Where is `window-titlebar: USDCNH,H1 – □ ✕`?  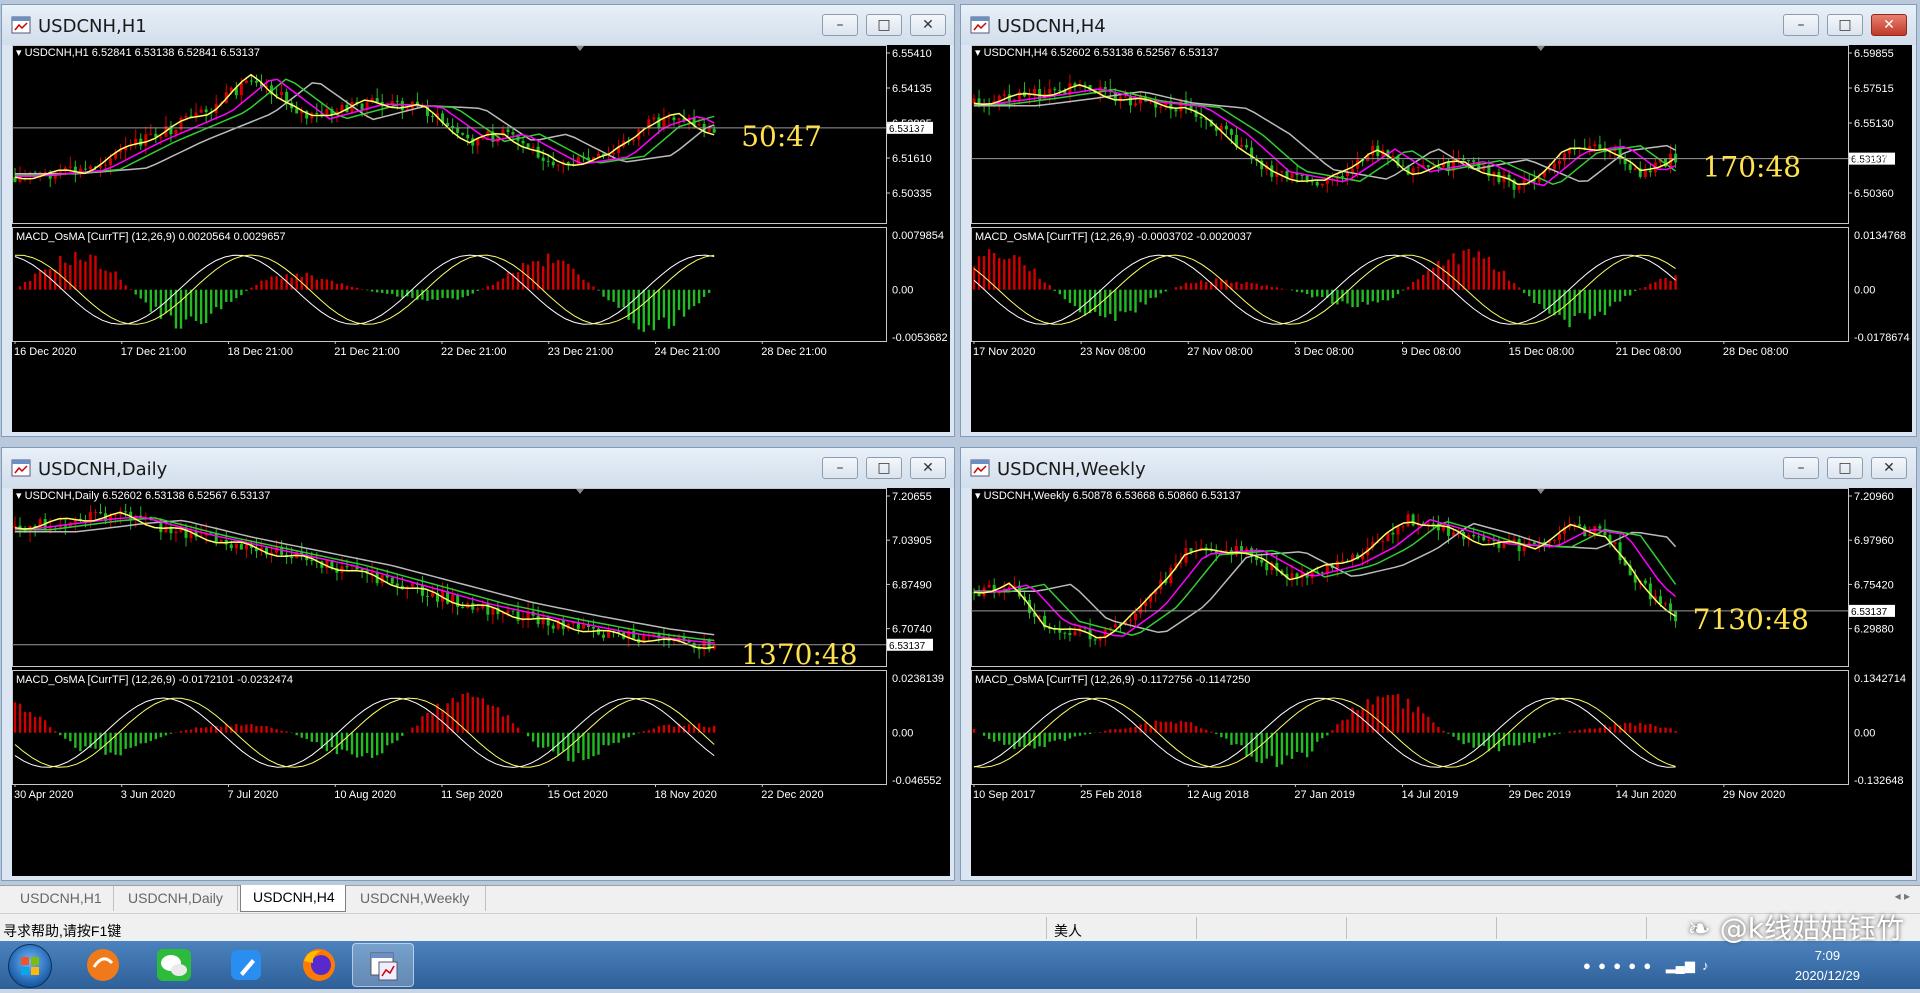
window-titlebar: USDCNH,H1 – □ ✕ is located at coordinates (478, 25).